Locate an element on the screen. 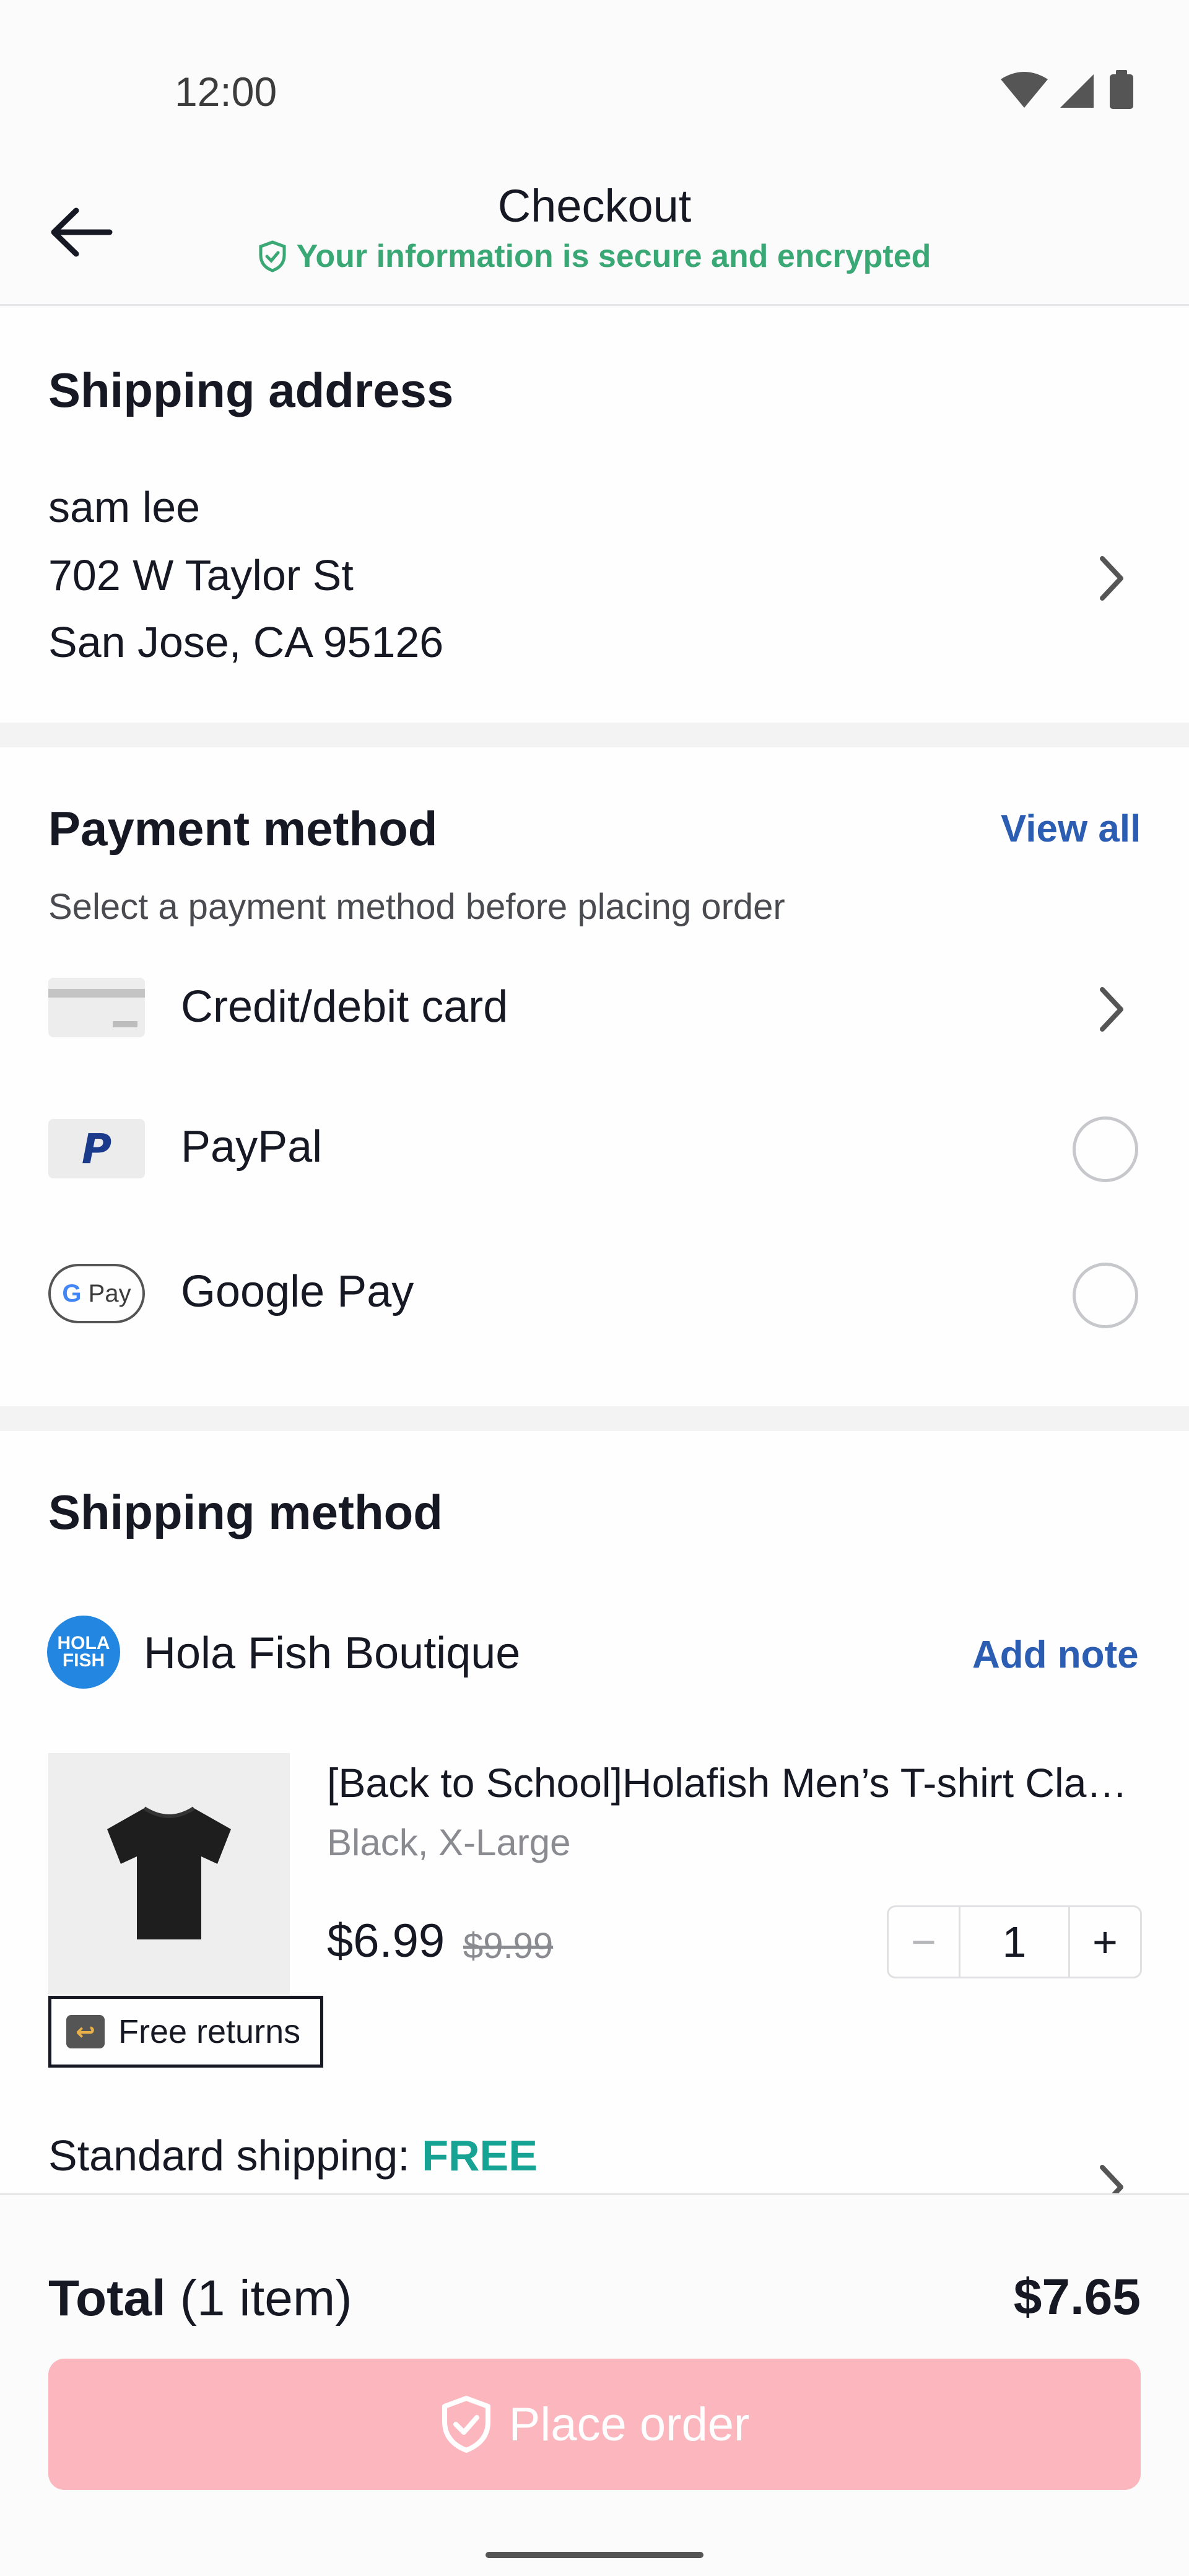 The width and height of the screenshot is (1189, 2576). total-label: Total (1 item) is located at coordinates (200, 2298).